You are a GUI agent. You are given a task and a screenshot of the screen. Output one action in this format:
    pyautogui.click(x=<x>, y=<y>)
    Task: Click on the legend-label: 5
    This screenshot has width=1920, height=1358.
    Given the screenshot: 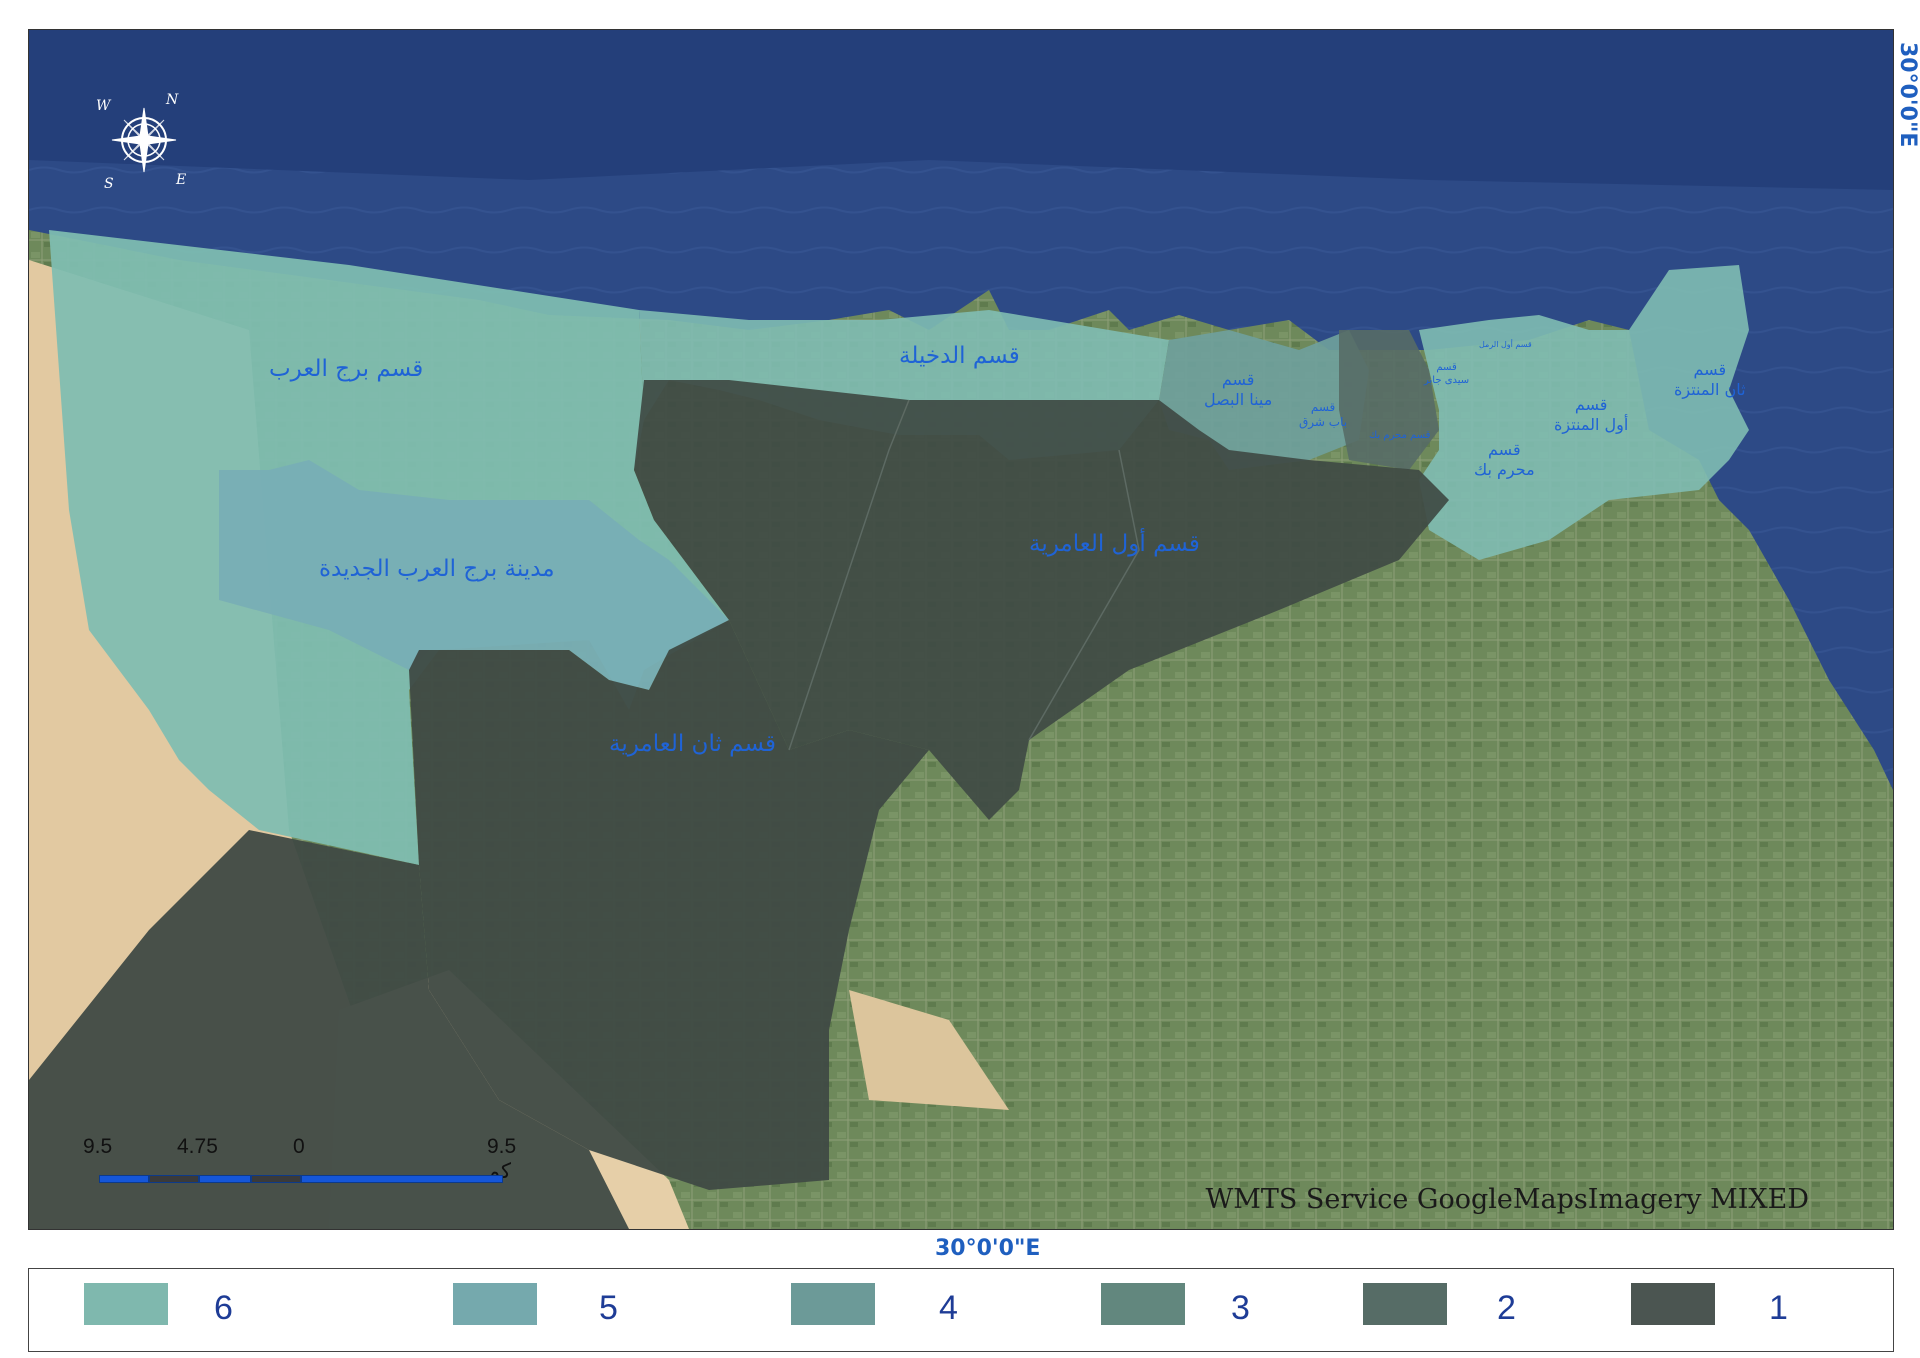 What is the action you would take?
    pyautogui.click(x=608, y=1308)
    